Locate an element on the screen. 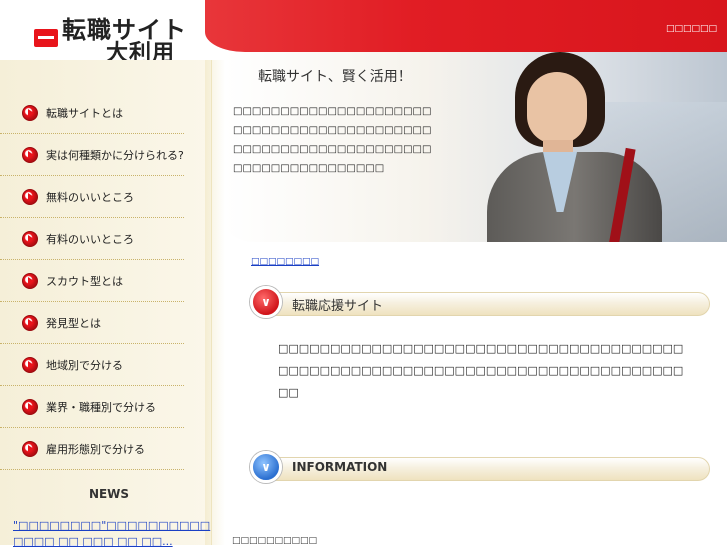  section-heading-label: INFORMATION is located at coordinates (340, 467).